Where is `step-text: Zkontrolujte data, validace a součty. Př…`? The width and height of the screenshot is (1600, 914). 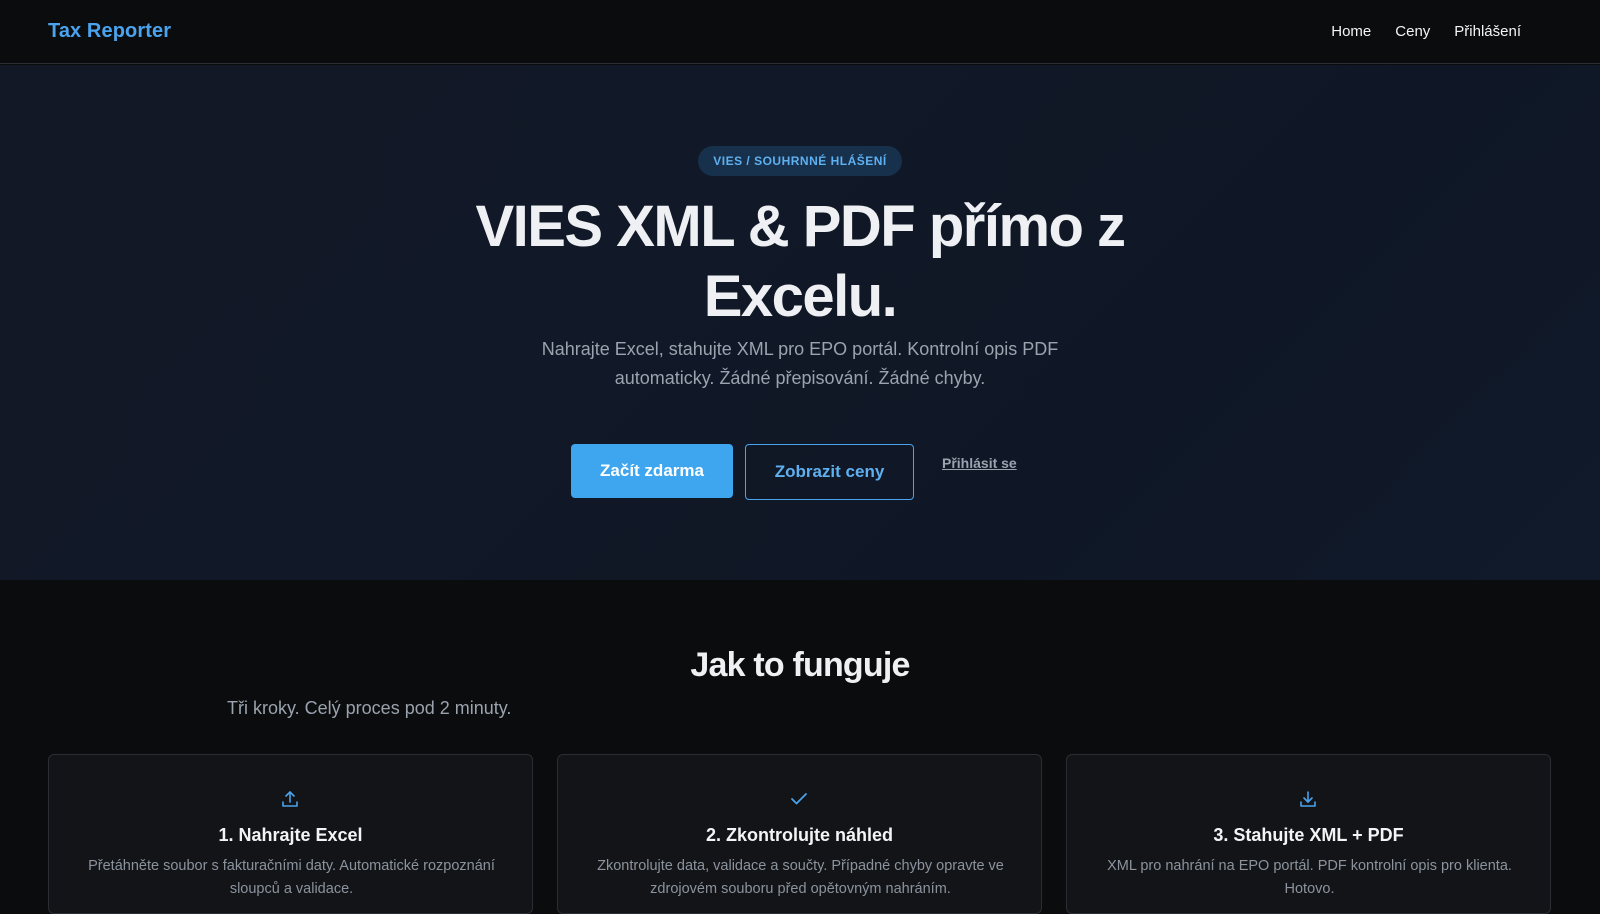
step-text: Zkontrolujte data, validace a součty. Př… is located at coordinates (800, 877).